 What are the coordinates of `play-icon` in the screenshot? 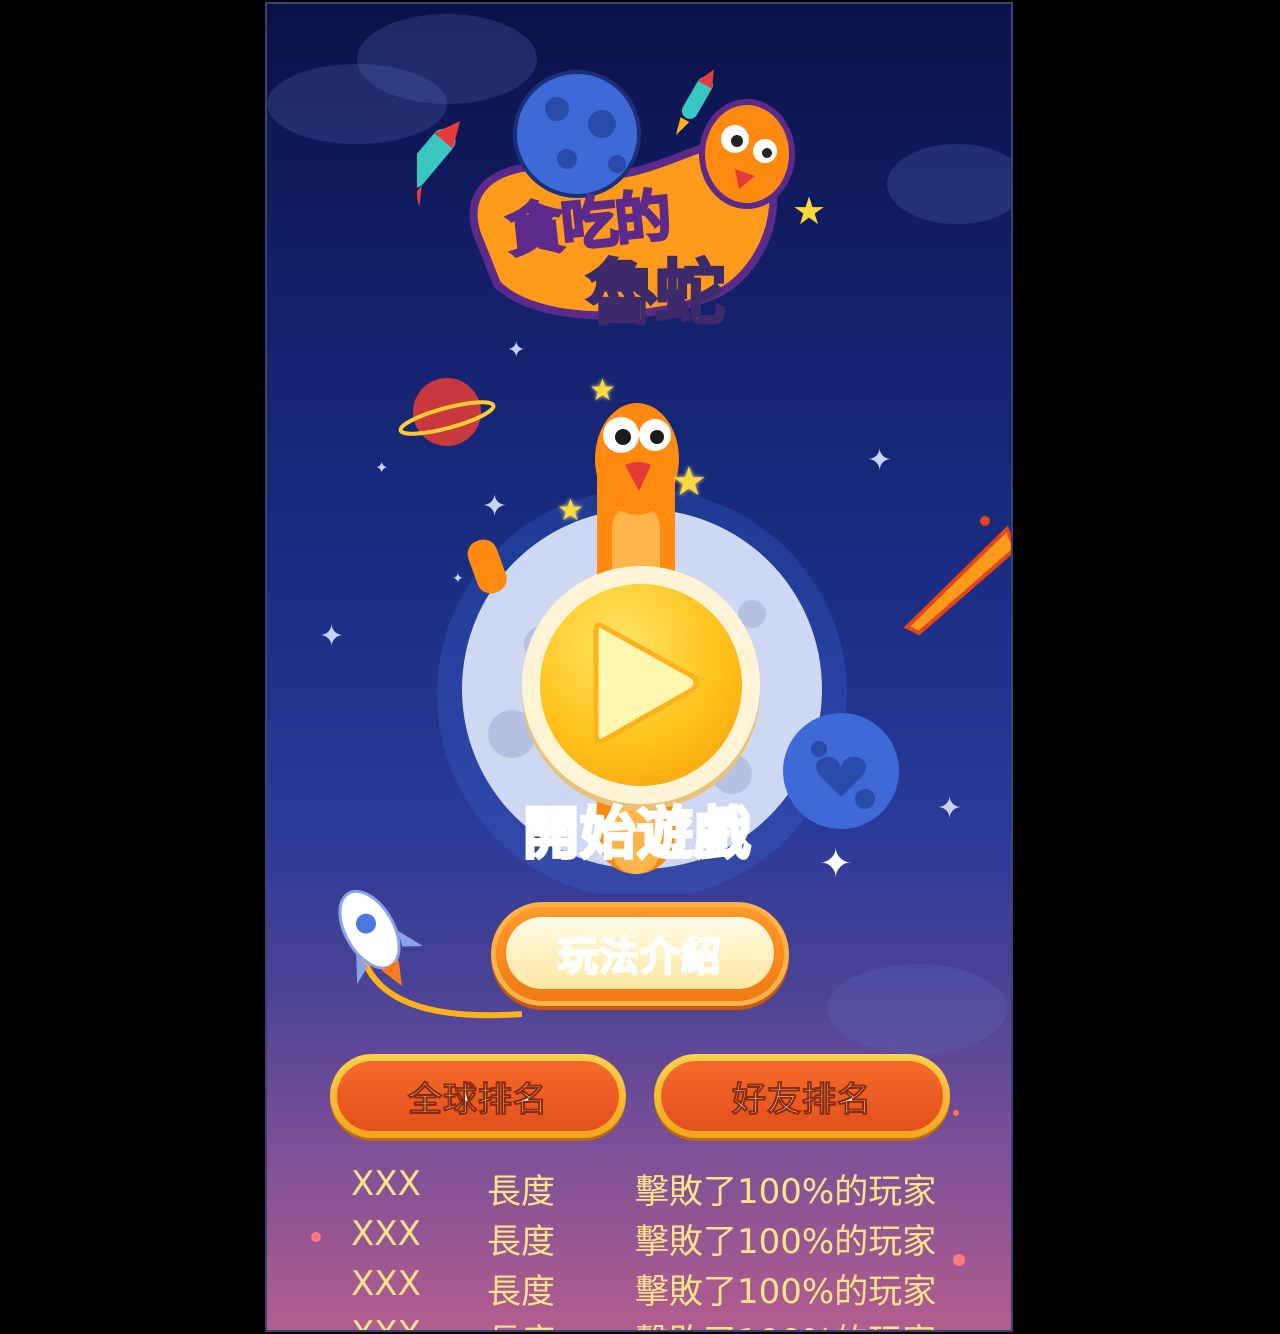 It's located at (646, 683).